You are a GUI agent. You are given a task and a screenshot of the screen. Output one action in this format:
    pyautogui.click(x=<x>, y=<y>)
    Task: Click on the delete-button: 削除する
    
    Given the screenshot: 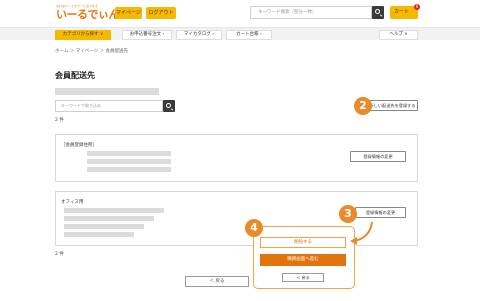 What is the action you would take?
    pyautogui.click(x=303, y=242)
    